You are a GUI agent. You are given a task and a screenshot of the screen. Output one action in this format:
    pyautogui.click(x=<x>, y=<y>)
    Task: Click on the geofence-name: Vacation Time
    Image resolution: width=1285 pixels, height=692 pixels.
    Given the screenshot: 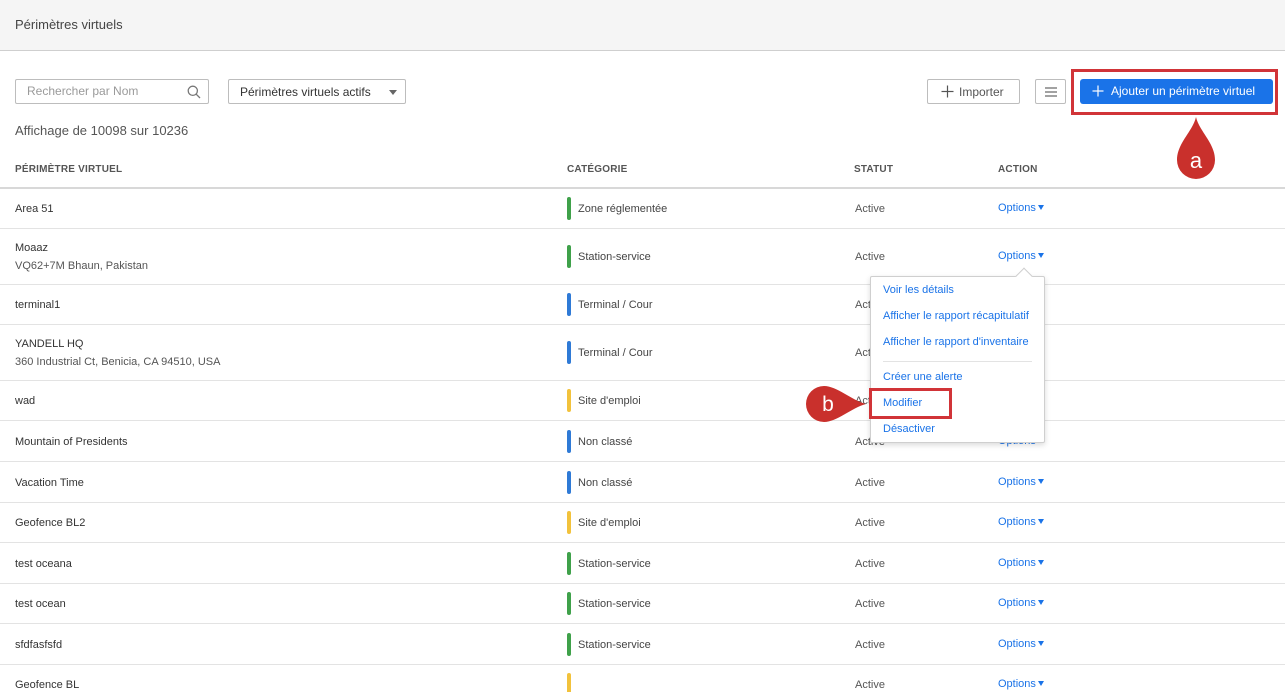 What is the action you would take?
    pyautogui.click(x=49, y=483)
    